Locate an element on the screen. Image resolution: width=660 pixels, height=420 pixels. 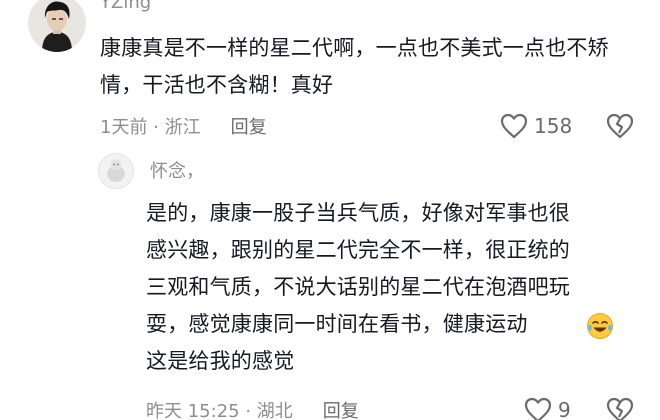
like-button: 9 is located at coordinates (547, 407).